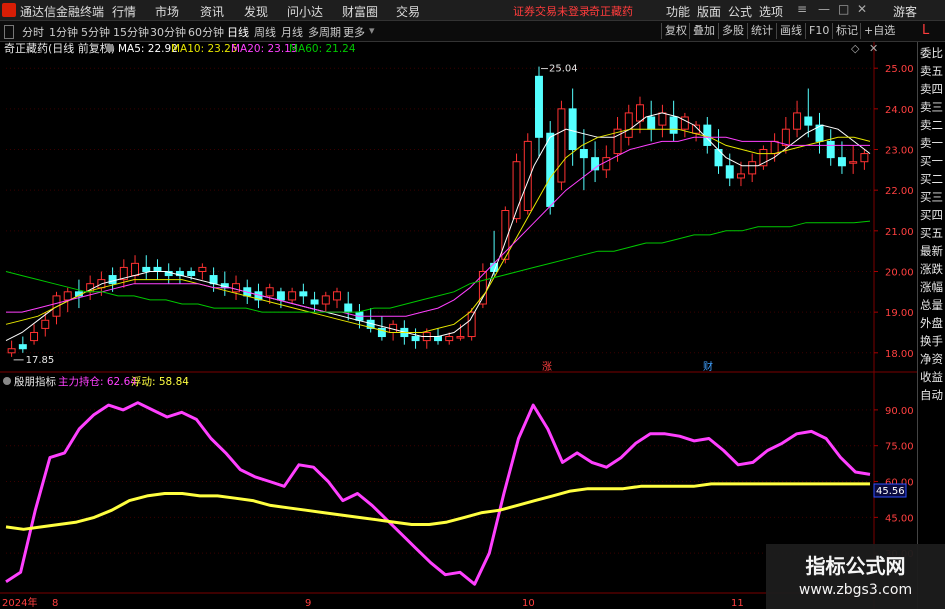 Image resolution: width=945 pixels, height=609 pixels. Describe the element at coordinates (894, 483) in the screenshot. I see `indicator-axis: 90.0075.0060.0045.0030.00` at that location.